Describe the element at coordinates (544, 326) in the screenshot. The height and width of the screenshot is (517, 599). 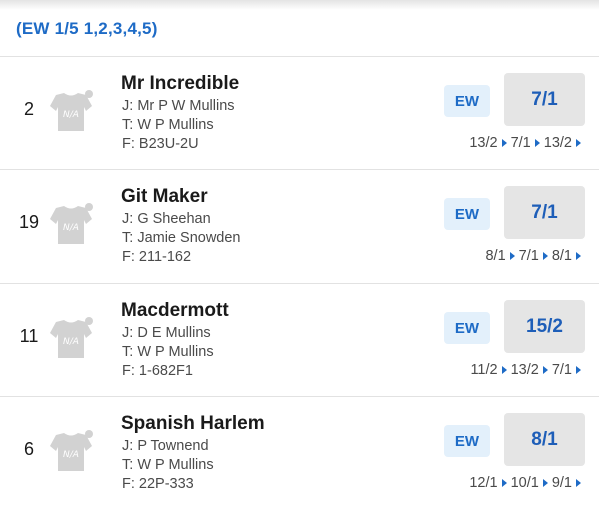
I see `odds-button: 15/2` at that location.